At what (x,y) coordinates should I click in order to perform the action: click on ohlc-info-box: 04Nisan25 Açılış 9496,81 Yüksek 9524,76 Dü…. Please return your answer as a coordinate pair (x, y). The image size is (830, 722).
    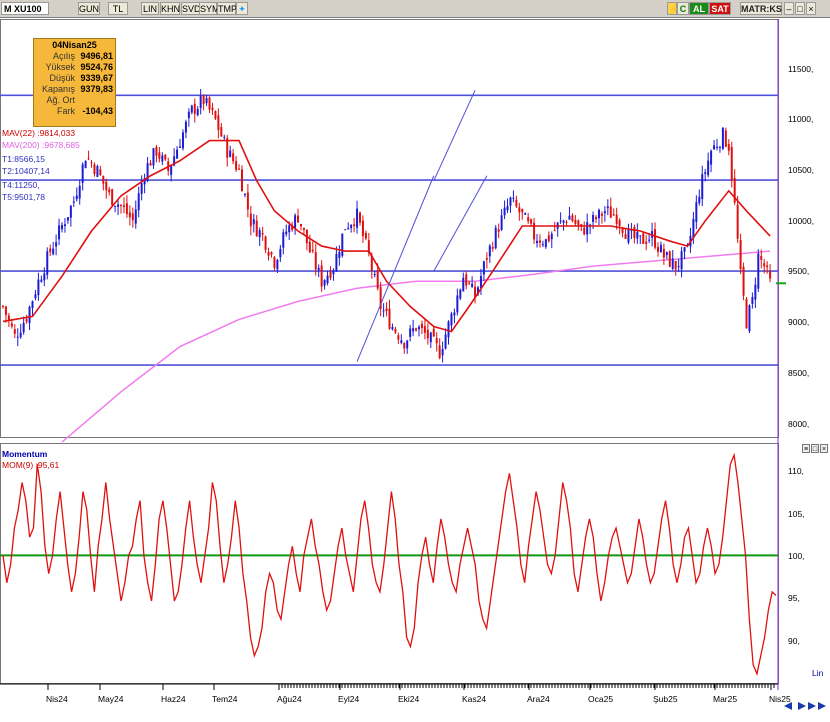
    Looking at the image, I should click on (74, 82).